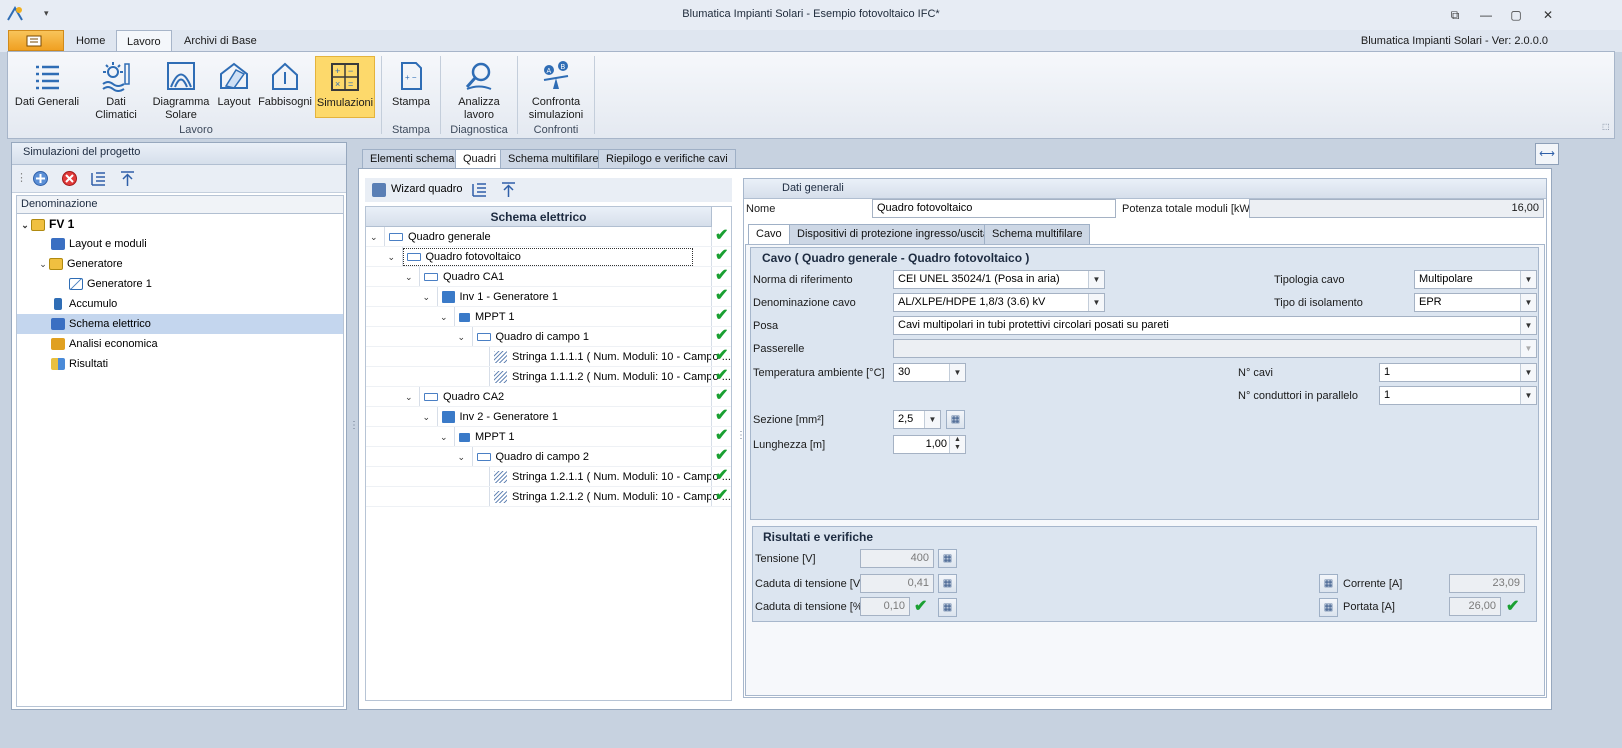  What do you see at coordinates (412, 159) in the screenshot?
I see `tab-elementi-schema: Elementi schema` at bounding box center [412, 159].